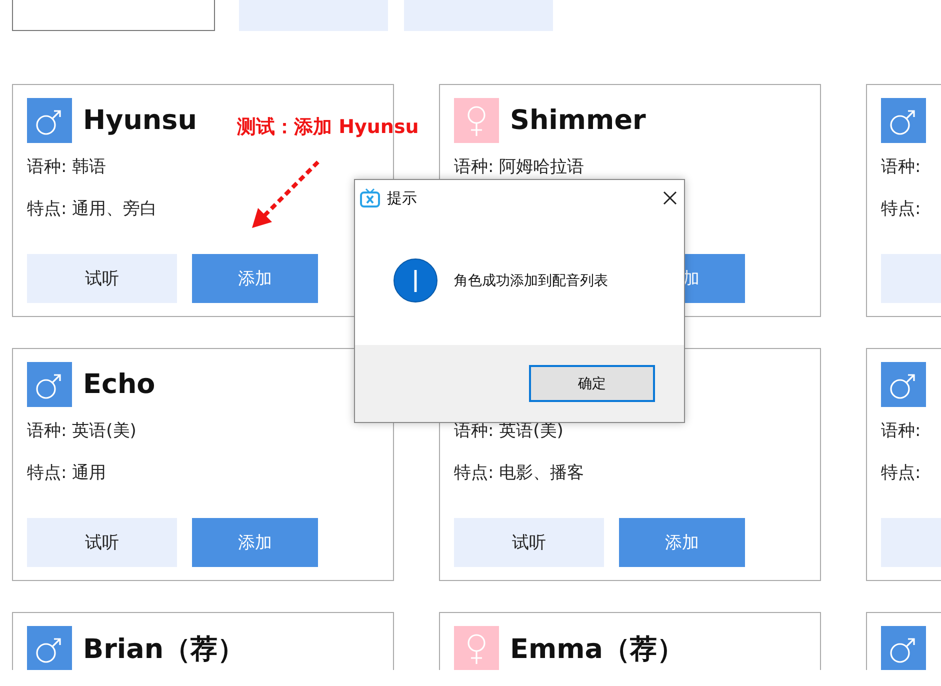 Image resolution: width=941 pixels, height=686 pixels. What do you see at coordinates (578, 120) in the screenshot?
I see `voice-name: Shimmer` at bounding box center [578, 120].